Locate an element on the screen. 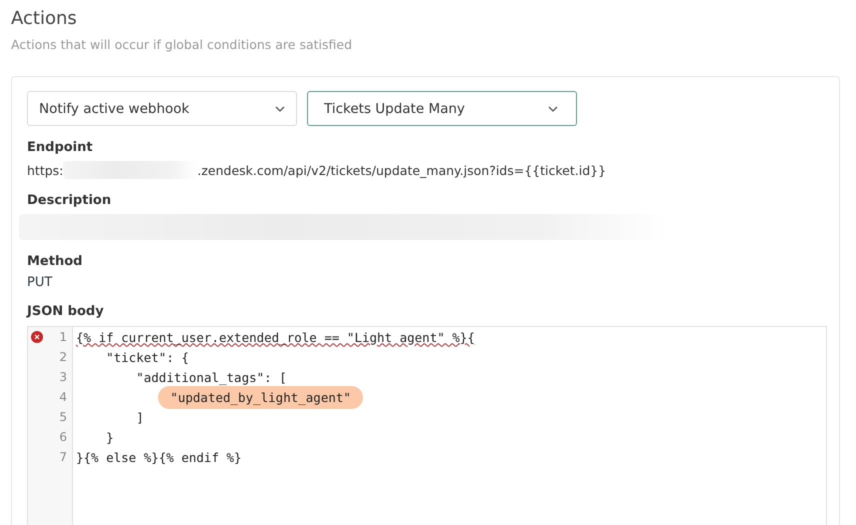 The height and width of the screenshot is (525, 856). field-label: JSON body is located at coordinates (66, 311).